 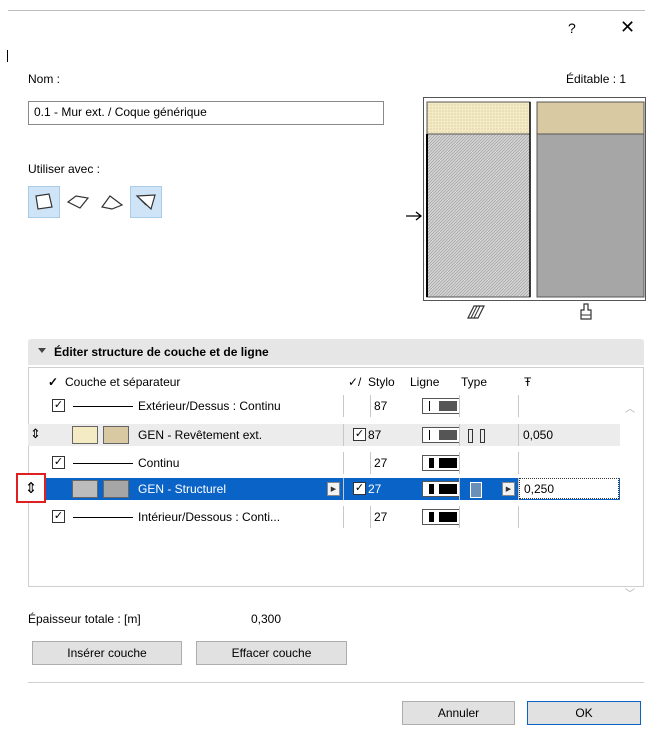 What do you see at coordinates (476, 313) in the screenshot?
I see `cut-fill-icon` at bounding box center [476, 313].